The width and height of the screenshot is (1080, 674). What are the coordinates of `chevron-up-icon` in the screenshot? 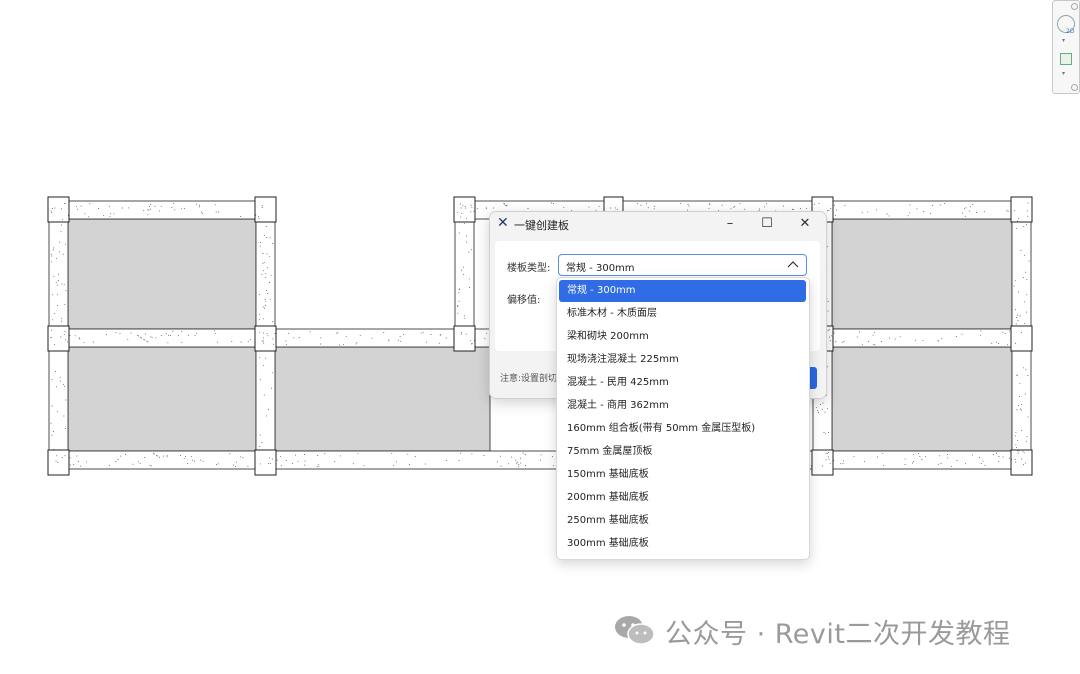 It's located at (793, 265).